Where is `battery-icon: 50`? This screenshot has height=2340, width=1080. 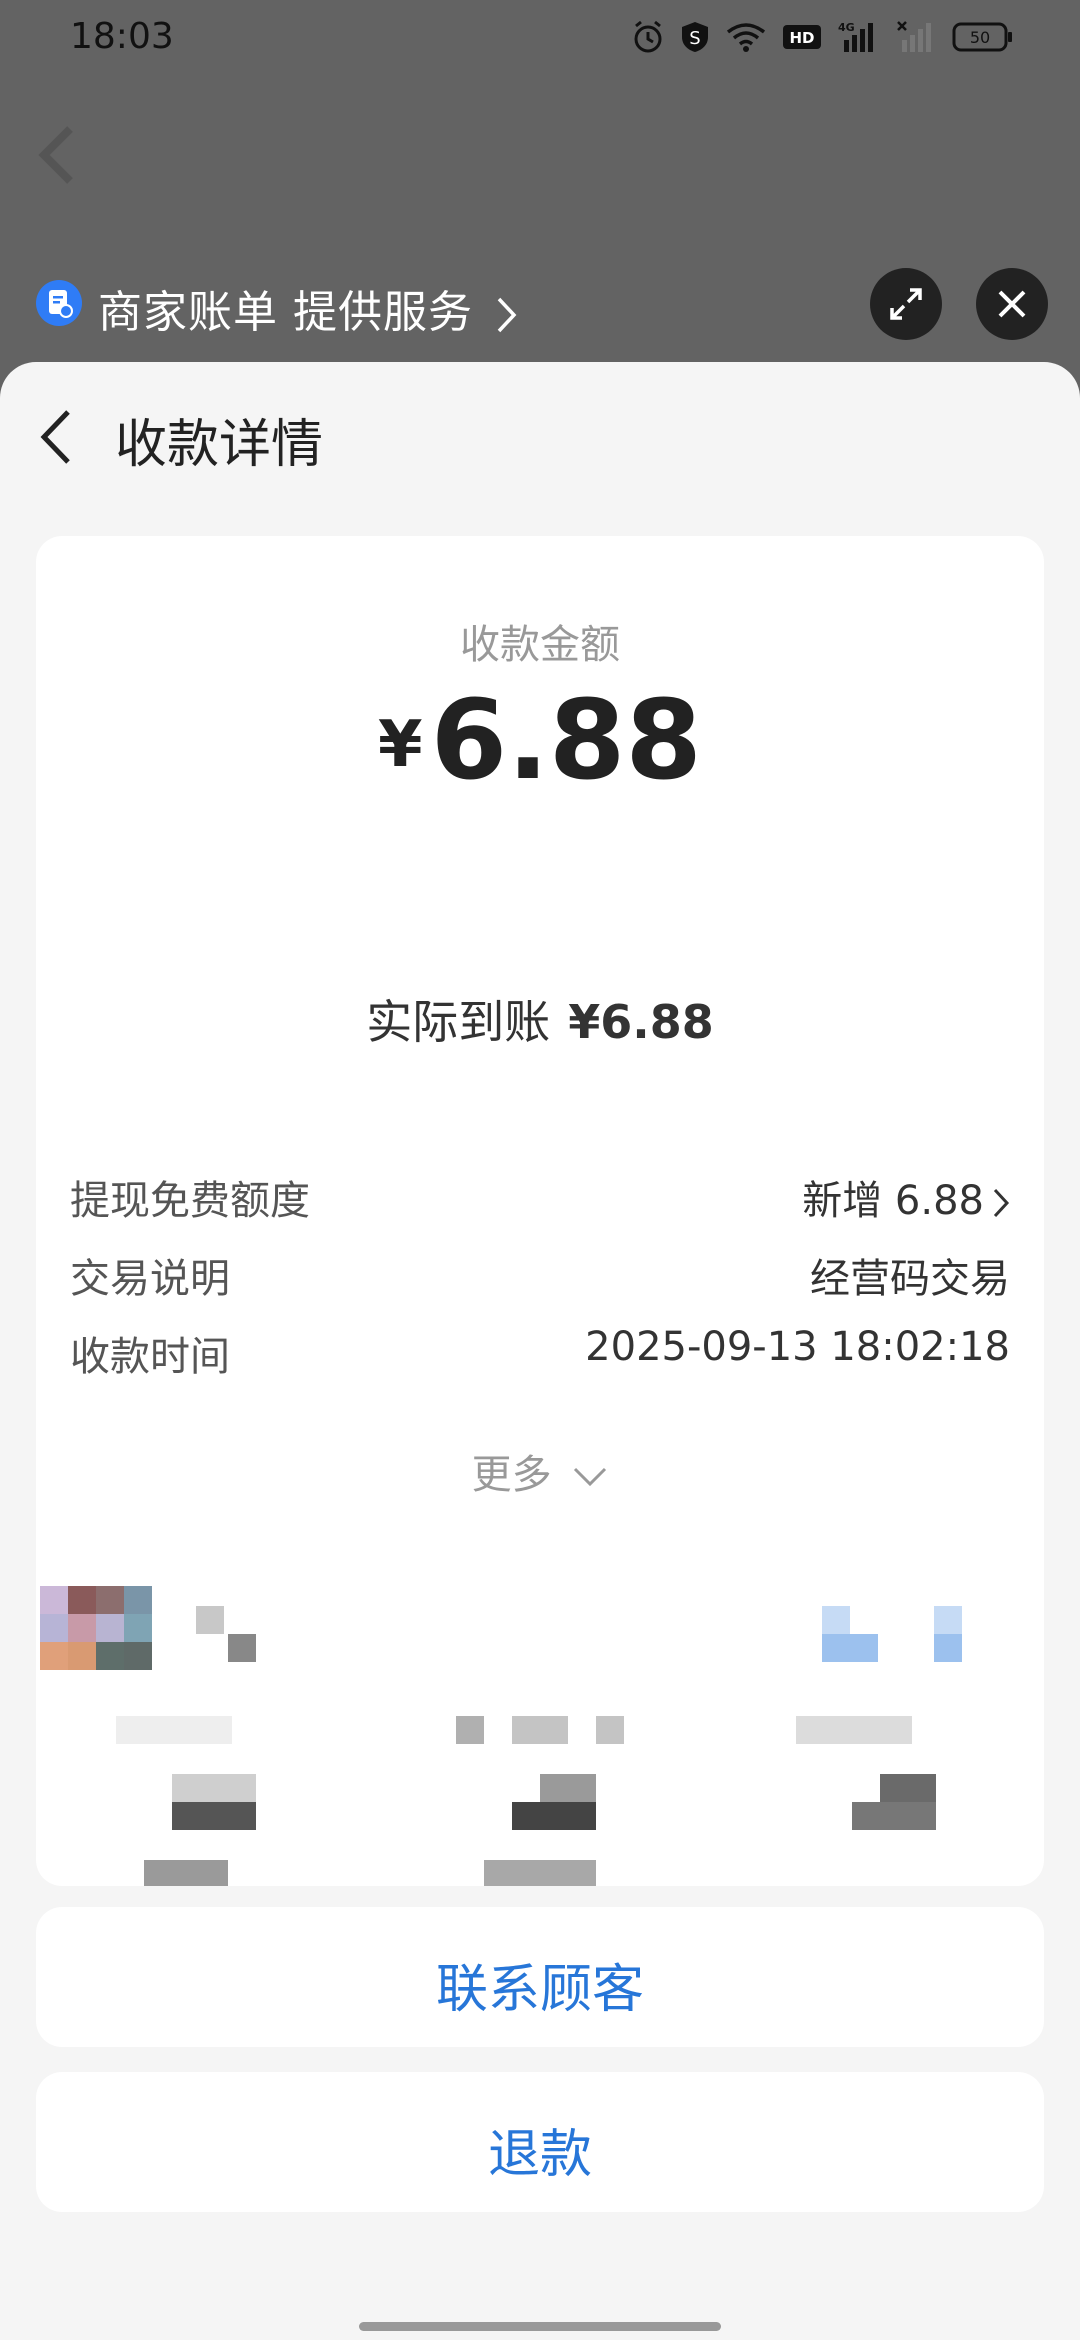 battery-icon: 50 is located at coordinates (982, 37).